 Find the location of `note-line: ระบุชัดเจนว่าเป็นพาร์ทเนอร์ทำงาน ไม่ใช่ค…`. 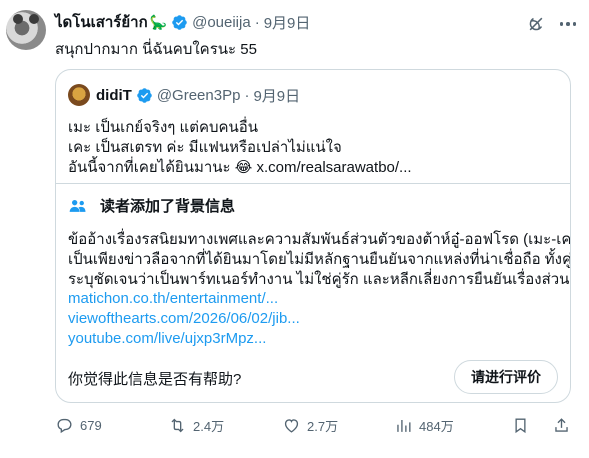

note-line: ระบุชัดเจนว่าเป็นพาร์ทเนอร์ทำงาน ไม่ใช่ค… is located at coordinates (319, 279).